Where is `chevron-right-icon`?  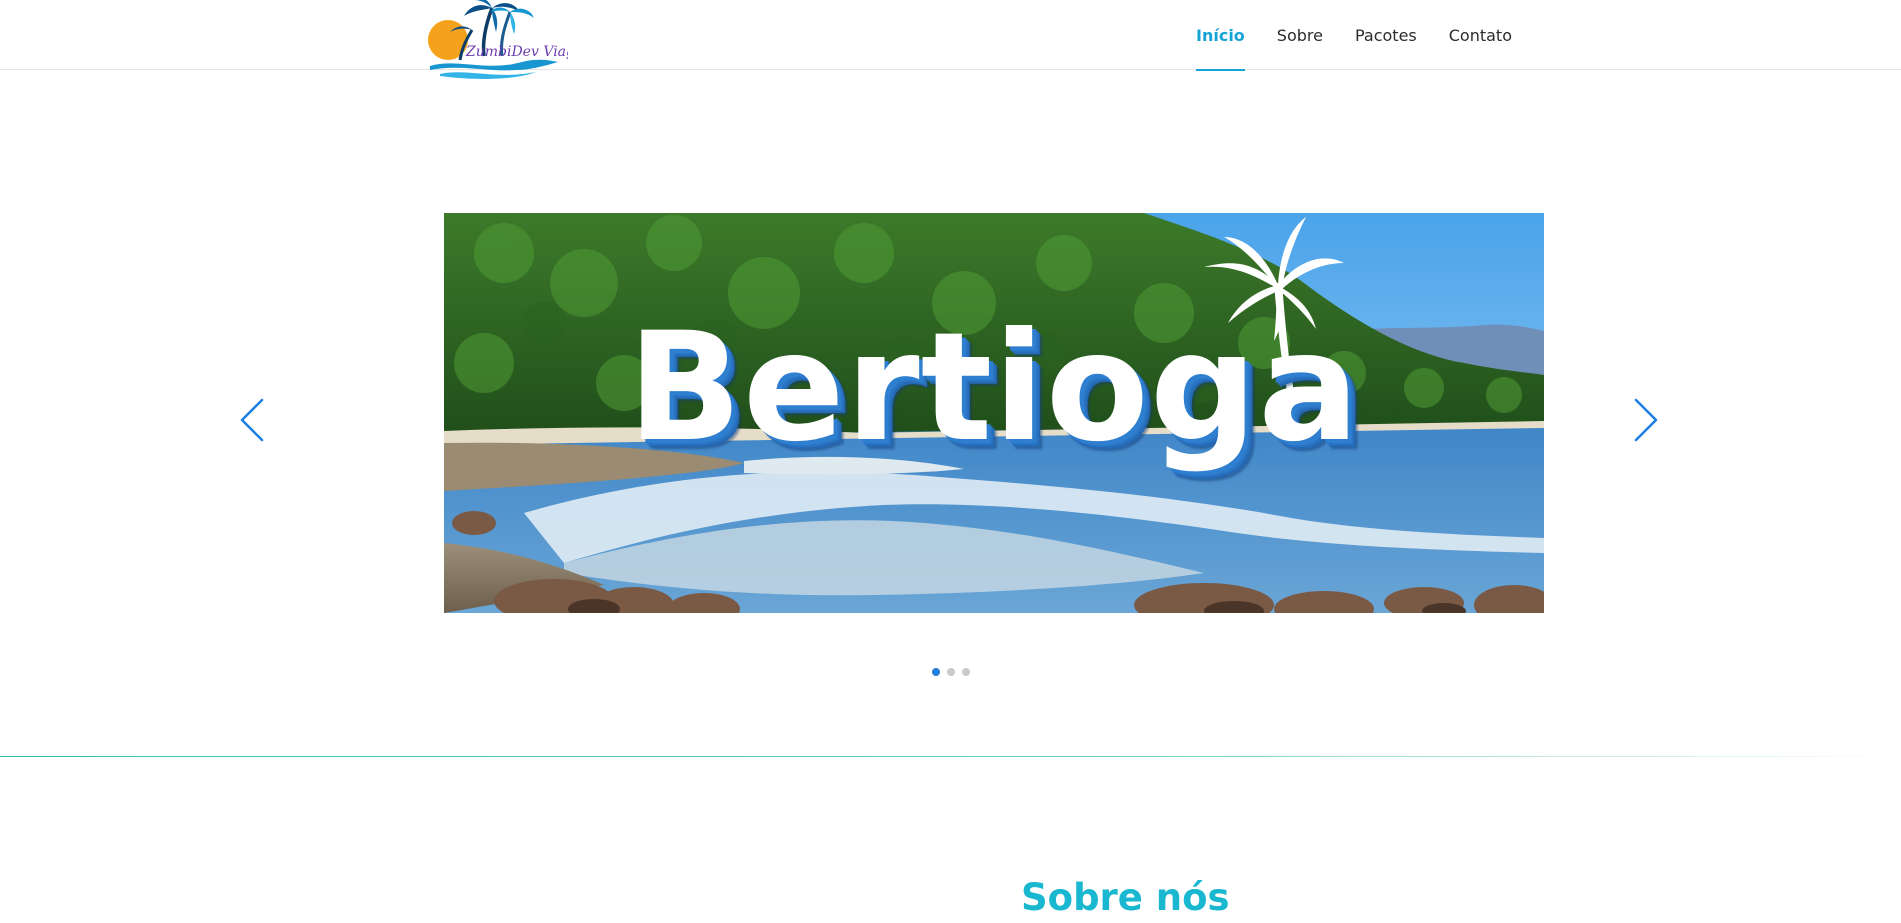
chevron-right-icon is located at coordinates (1646, 420).